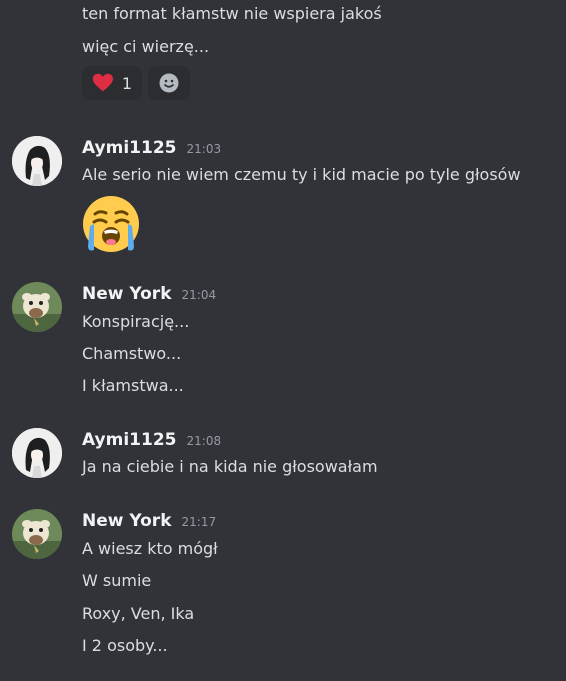  I want to click on timestamp: 21:04, so click(199, 295).